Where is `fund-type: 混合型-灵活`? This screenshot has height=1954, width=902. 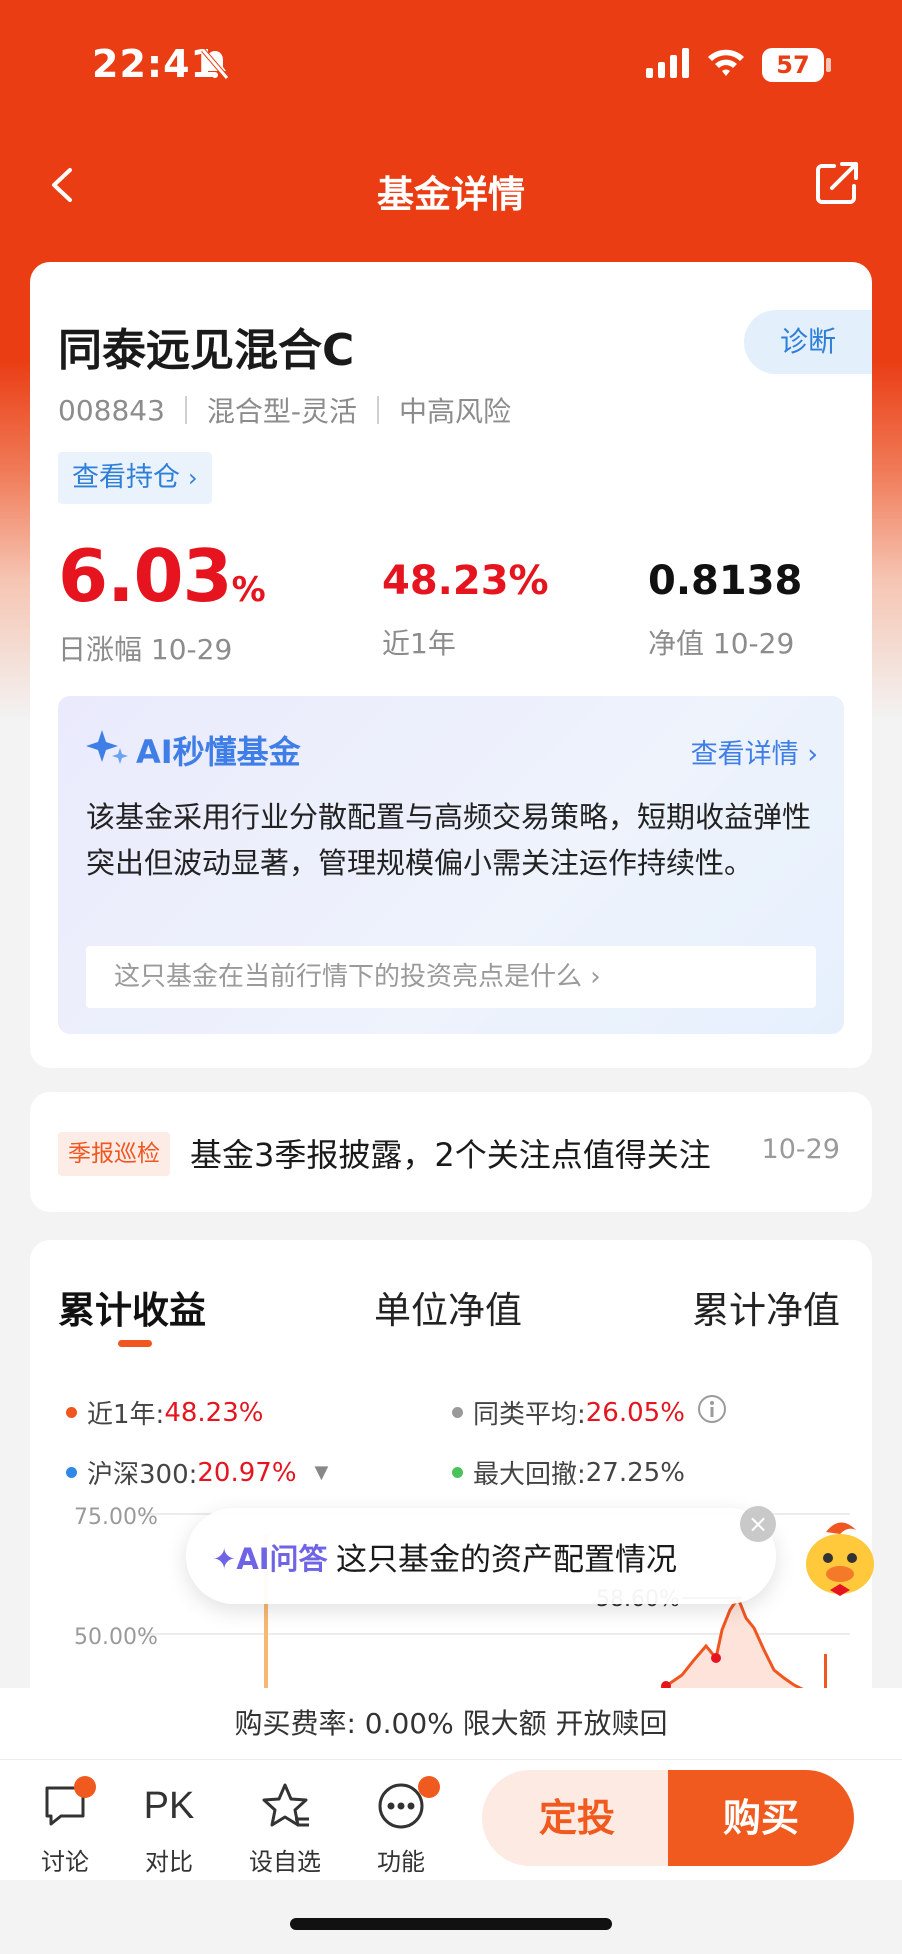 fund-type: 混合型-灵活 is located at coordinates (281, 411).